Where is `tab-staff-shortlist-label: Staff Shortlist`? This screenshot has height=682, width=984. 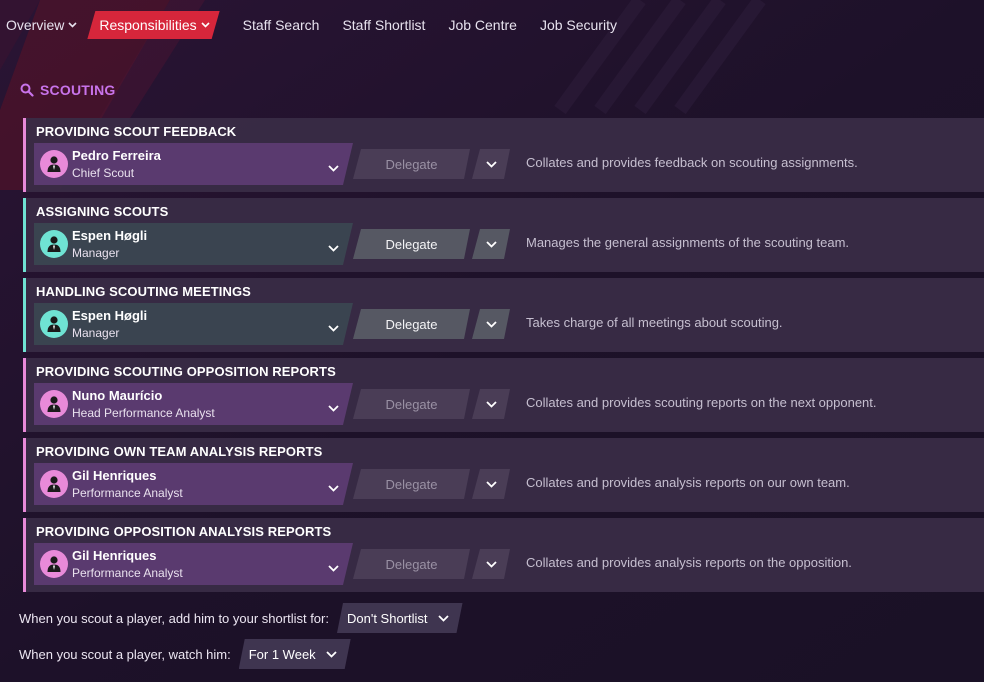
tab-staff-shortlist-label: Staff Shortlist is located at coordinates (384, 25).